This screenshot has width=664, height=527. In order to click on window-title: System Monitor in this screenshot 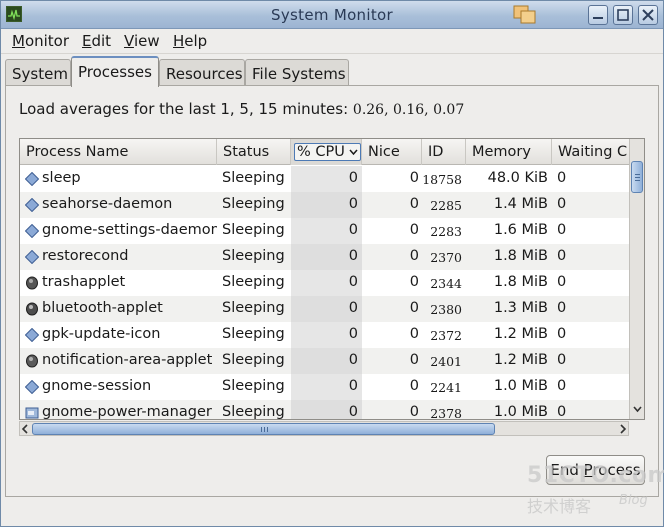, I will do `click(332, 15)`.